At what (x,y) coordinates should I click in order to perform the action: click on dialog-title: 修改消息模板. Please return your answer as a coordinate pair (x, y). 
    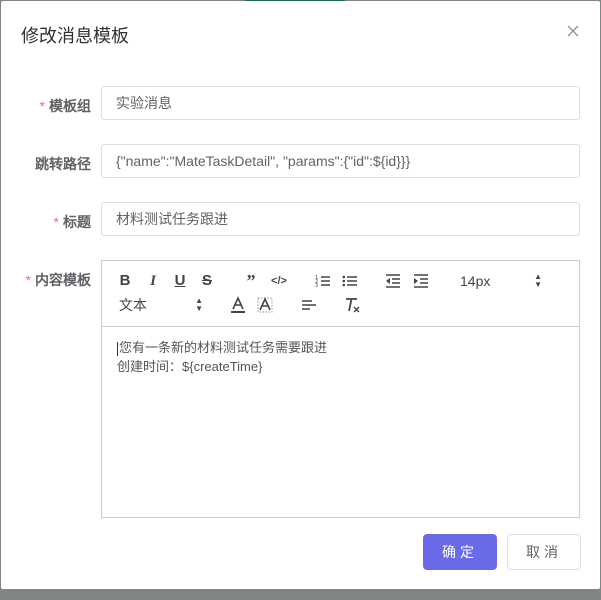
    Looking at the image, I should click on (75, 36).